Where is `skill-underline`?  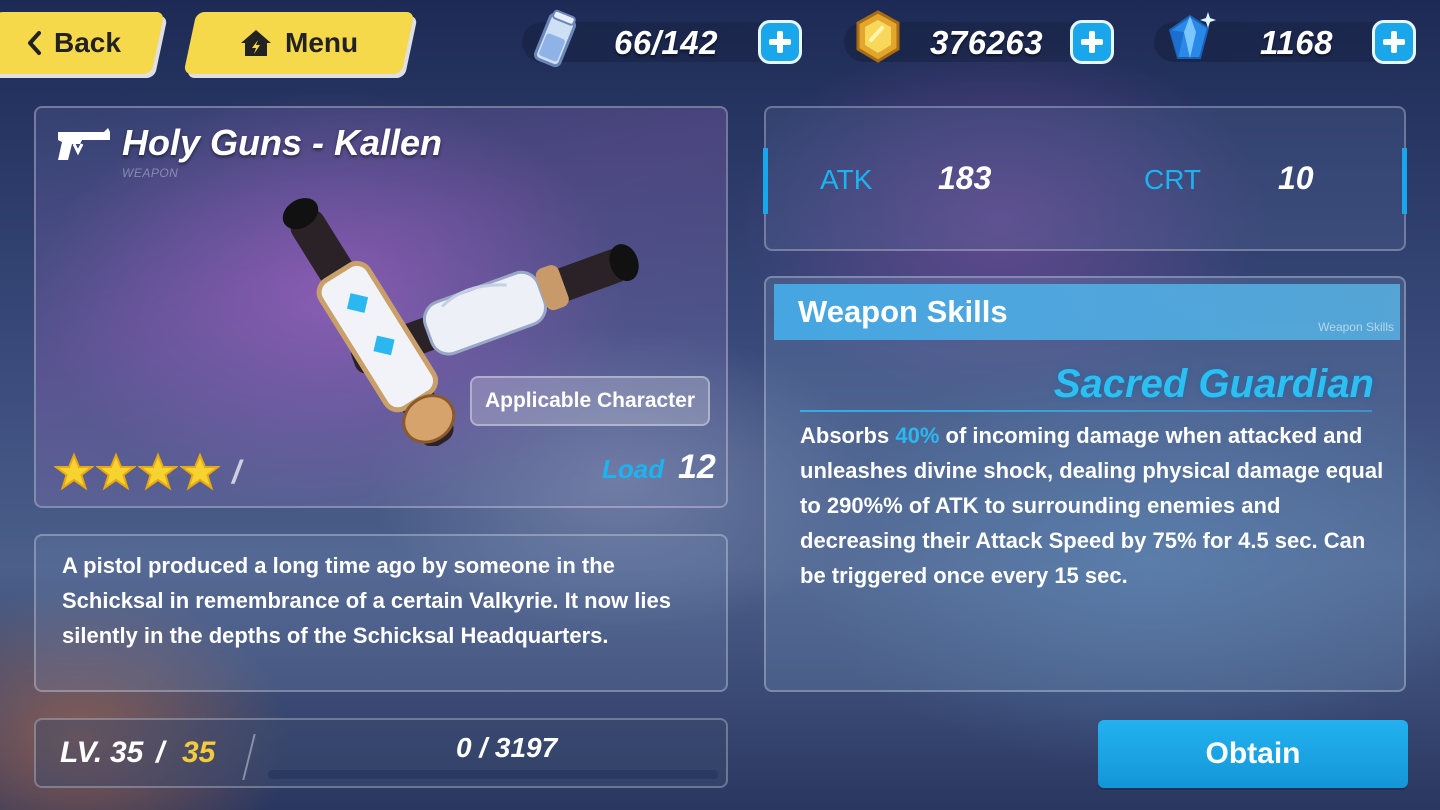
skill-underline is located at coordinates (1086, 411).